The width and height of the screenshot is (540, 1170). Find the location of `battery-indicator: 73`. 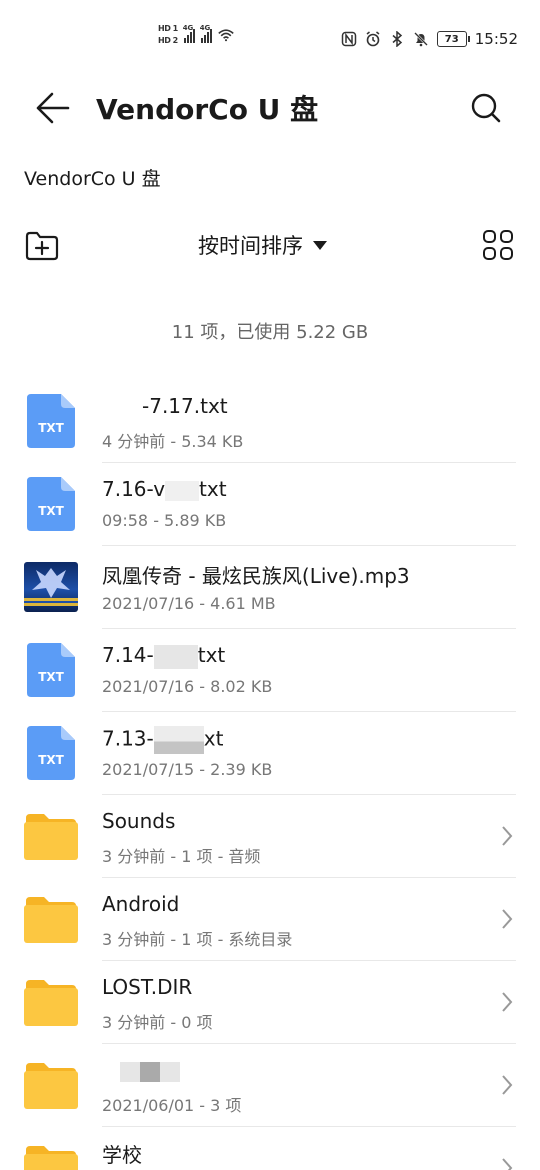

battery-indicator: 73 is located at coordinates (453, 39).